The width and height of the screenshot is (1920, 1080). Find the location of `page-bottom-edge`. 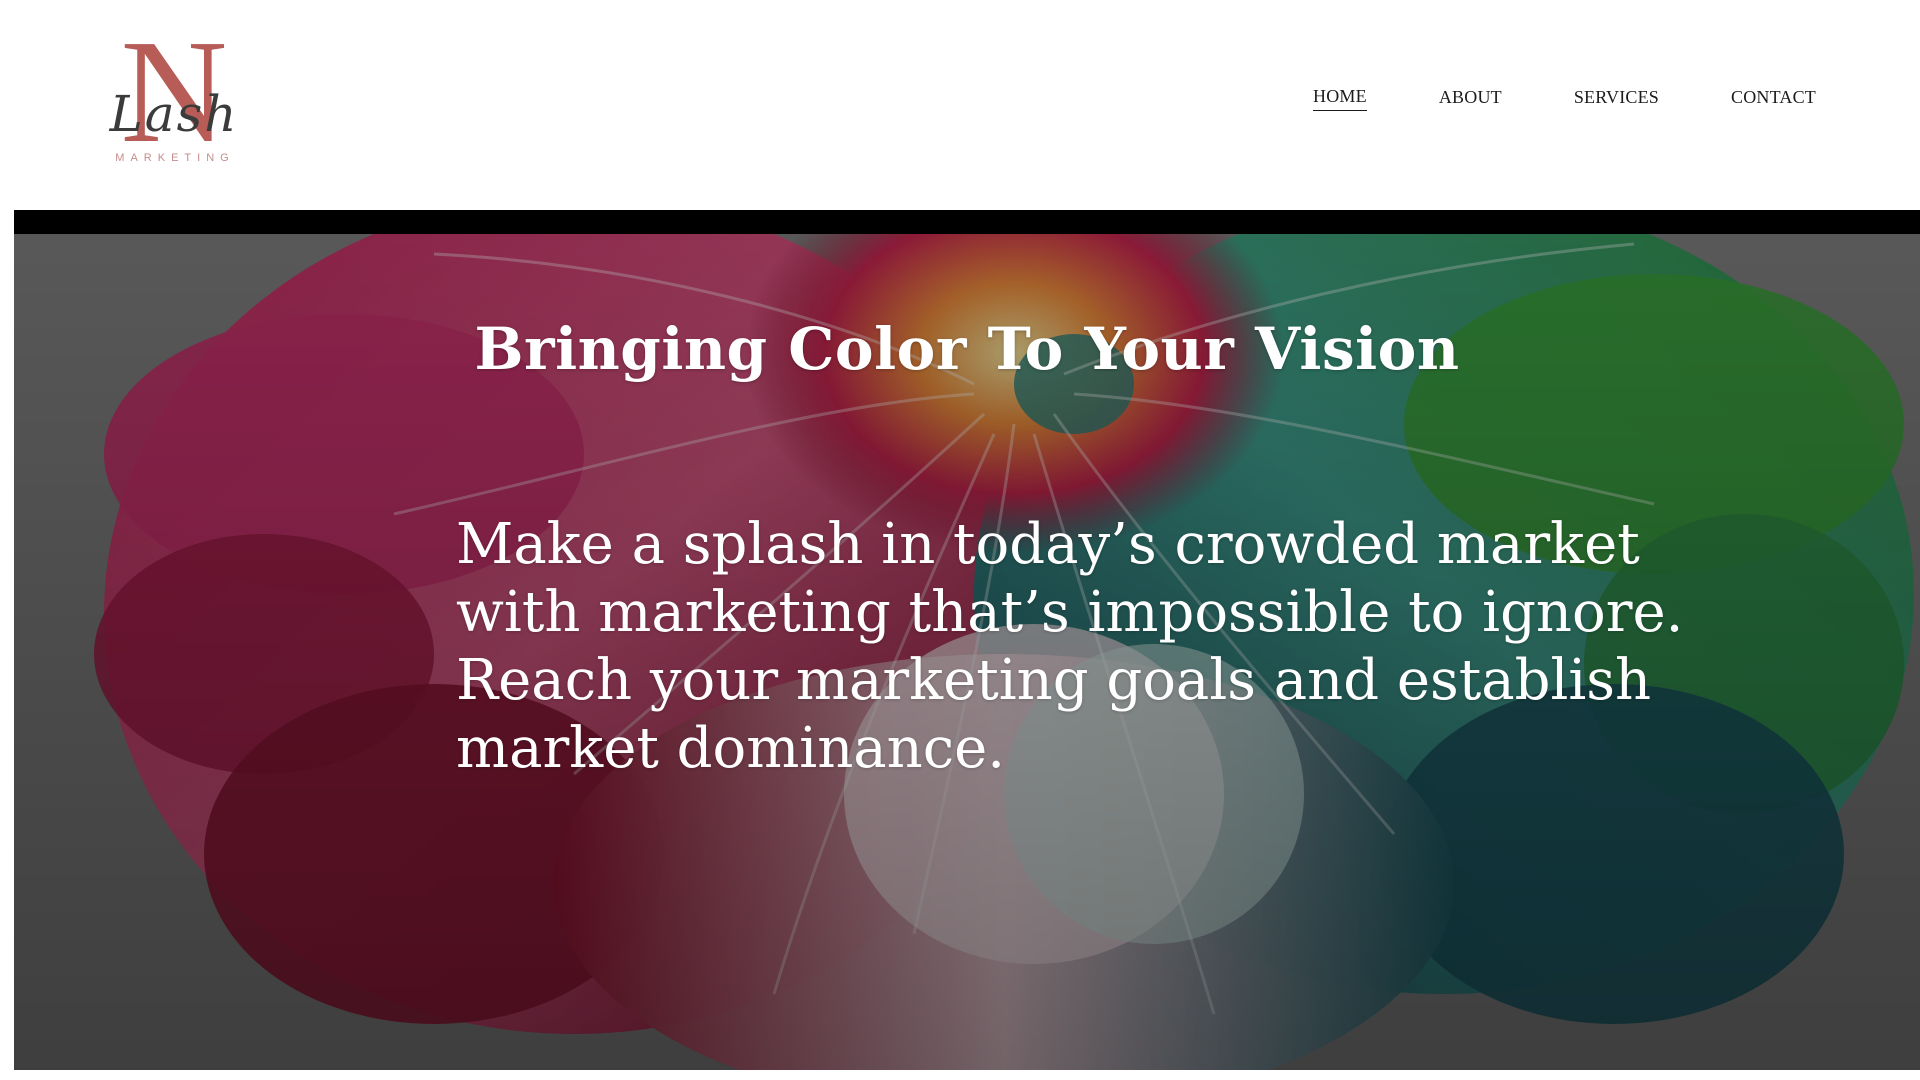

page-bottom-edge is located at coordinates (960, 1075).